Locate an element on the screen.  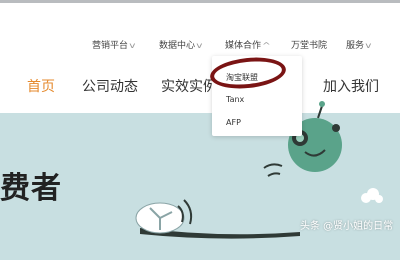
dropdown-item-tanx: Tanx is located at coordinates (235, 99).